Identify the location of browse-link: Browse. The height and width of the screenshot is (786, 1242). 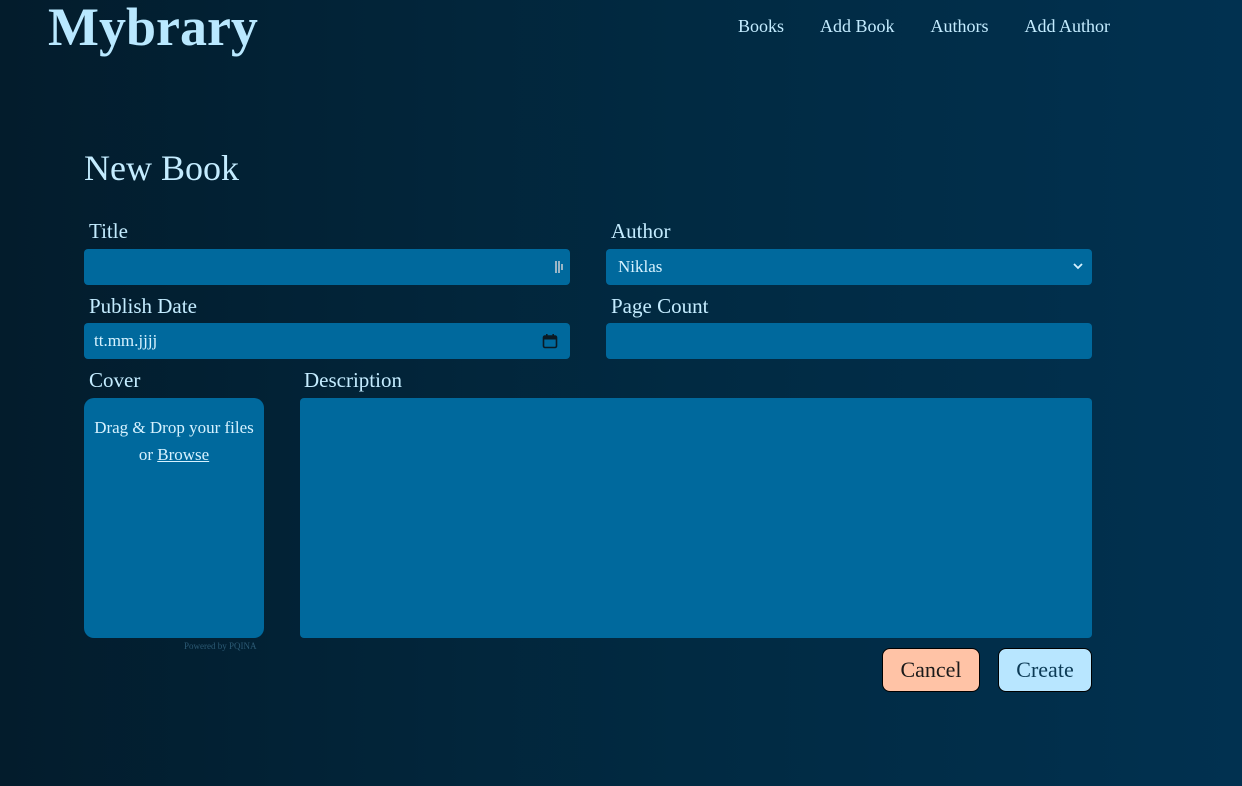
(183, 454).